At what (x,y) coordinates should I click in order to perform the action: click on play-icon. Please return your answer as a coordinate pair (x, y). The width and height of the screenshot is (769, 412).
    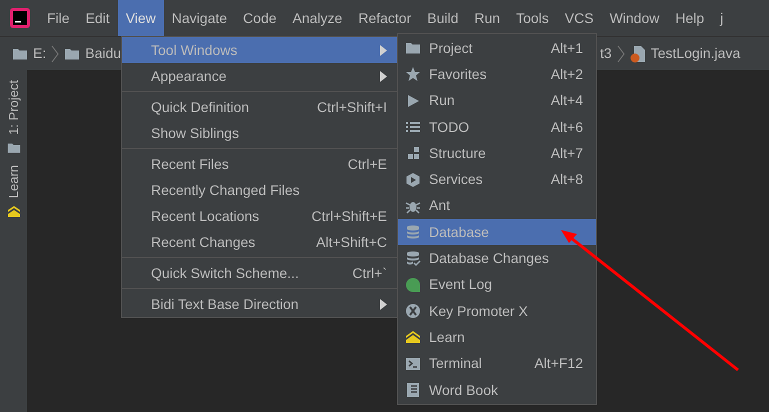
    Looking at the image, I should click on (413, 100).